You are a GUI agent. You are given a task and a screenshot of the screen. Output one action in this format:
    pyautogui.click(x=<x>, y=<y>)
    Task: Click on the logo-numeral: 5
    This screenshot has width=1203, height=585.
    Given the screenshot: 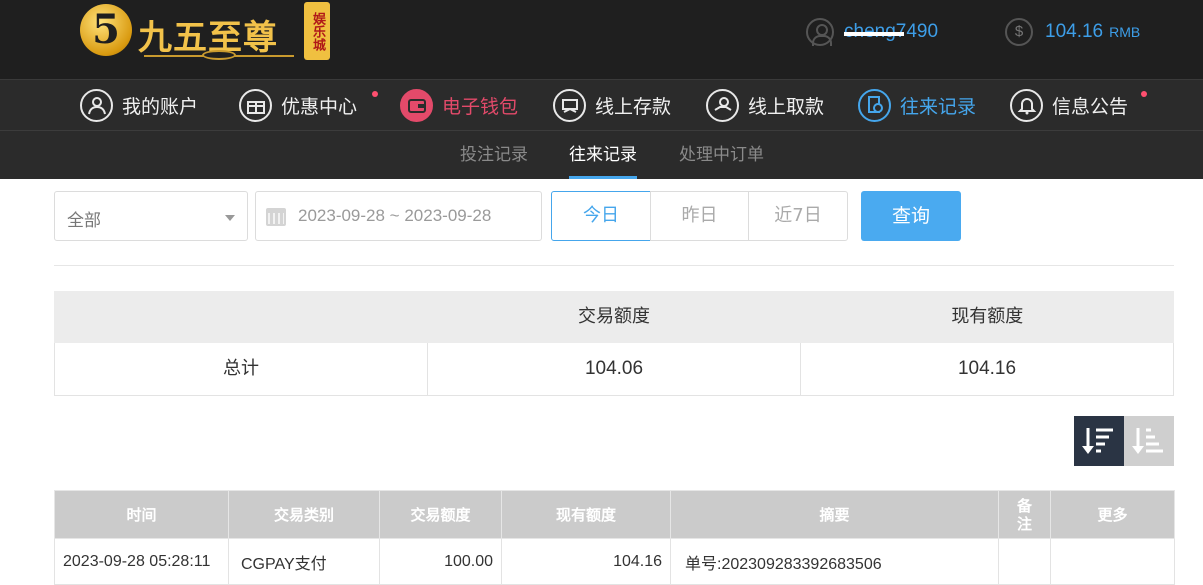 What is the action you would take?
    pyautogui.click(x=106, y=29)
    